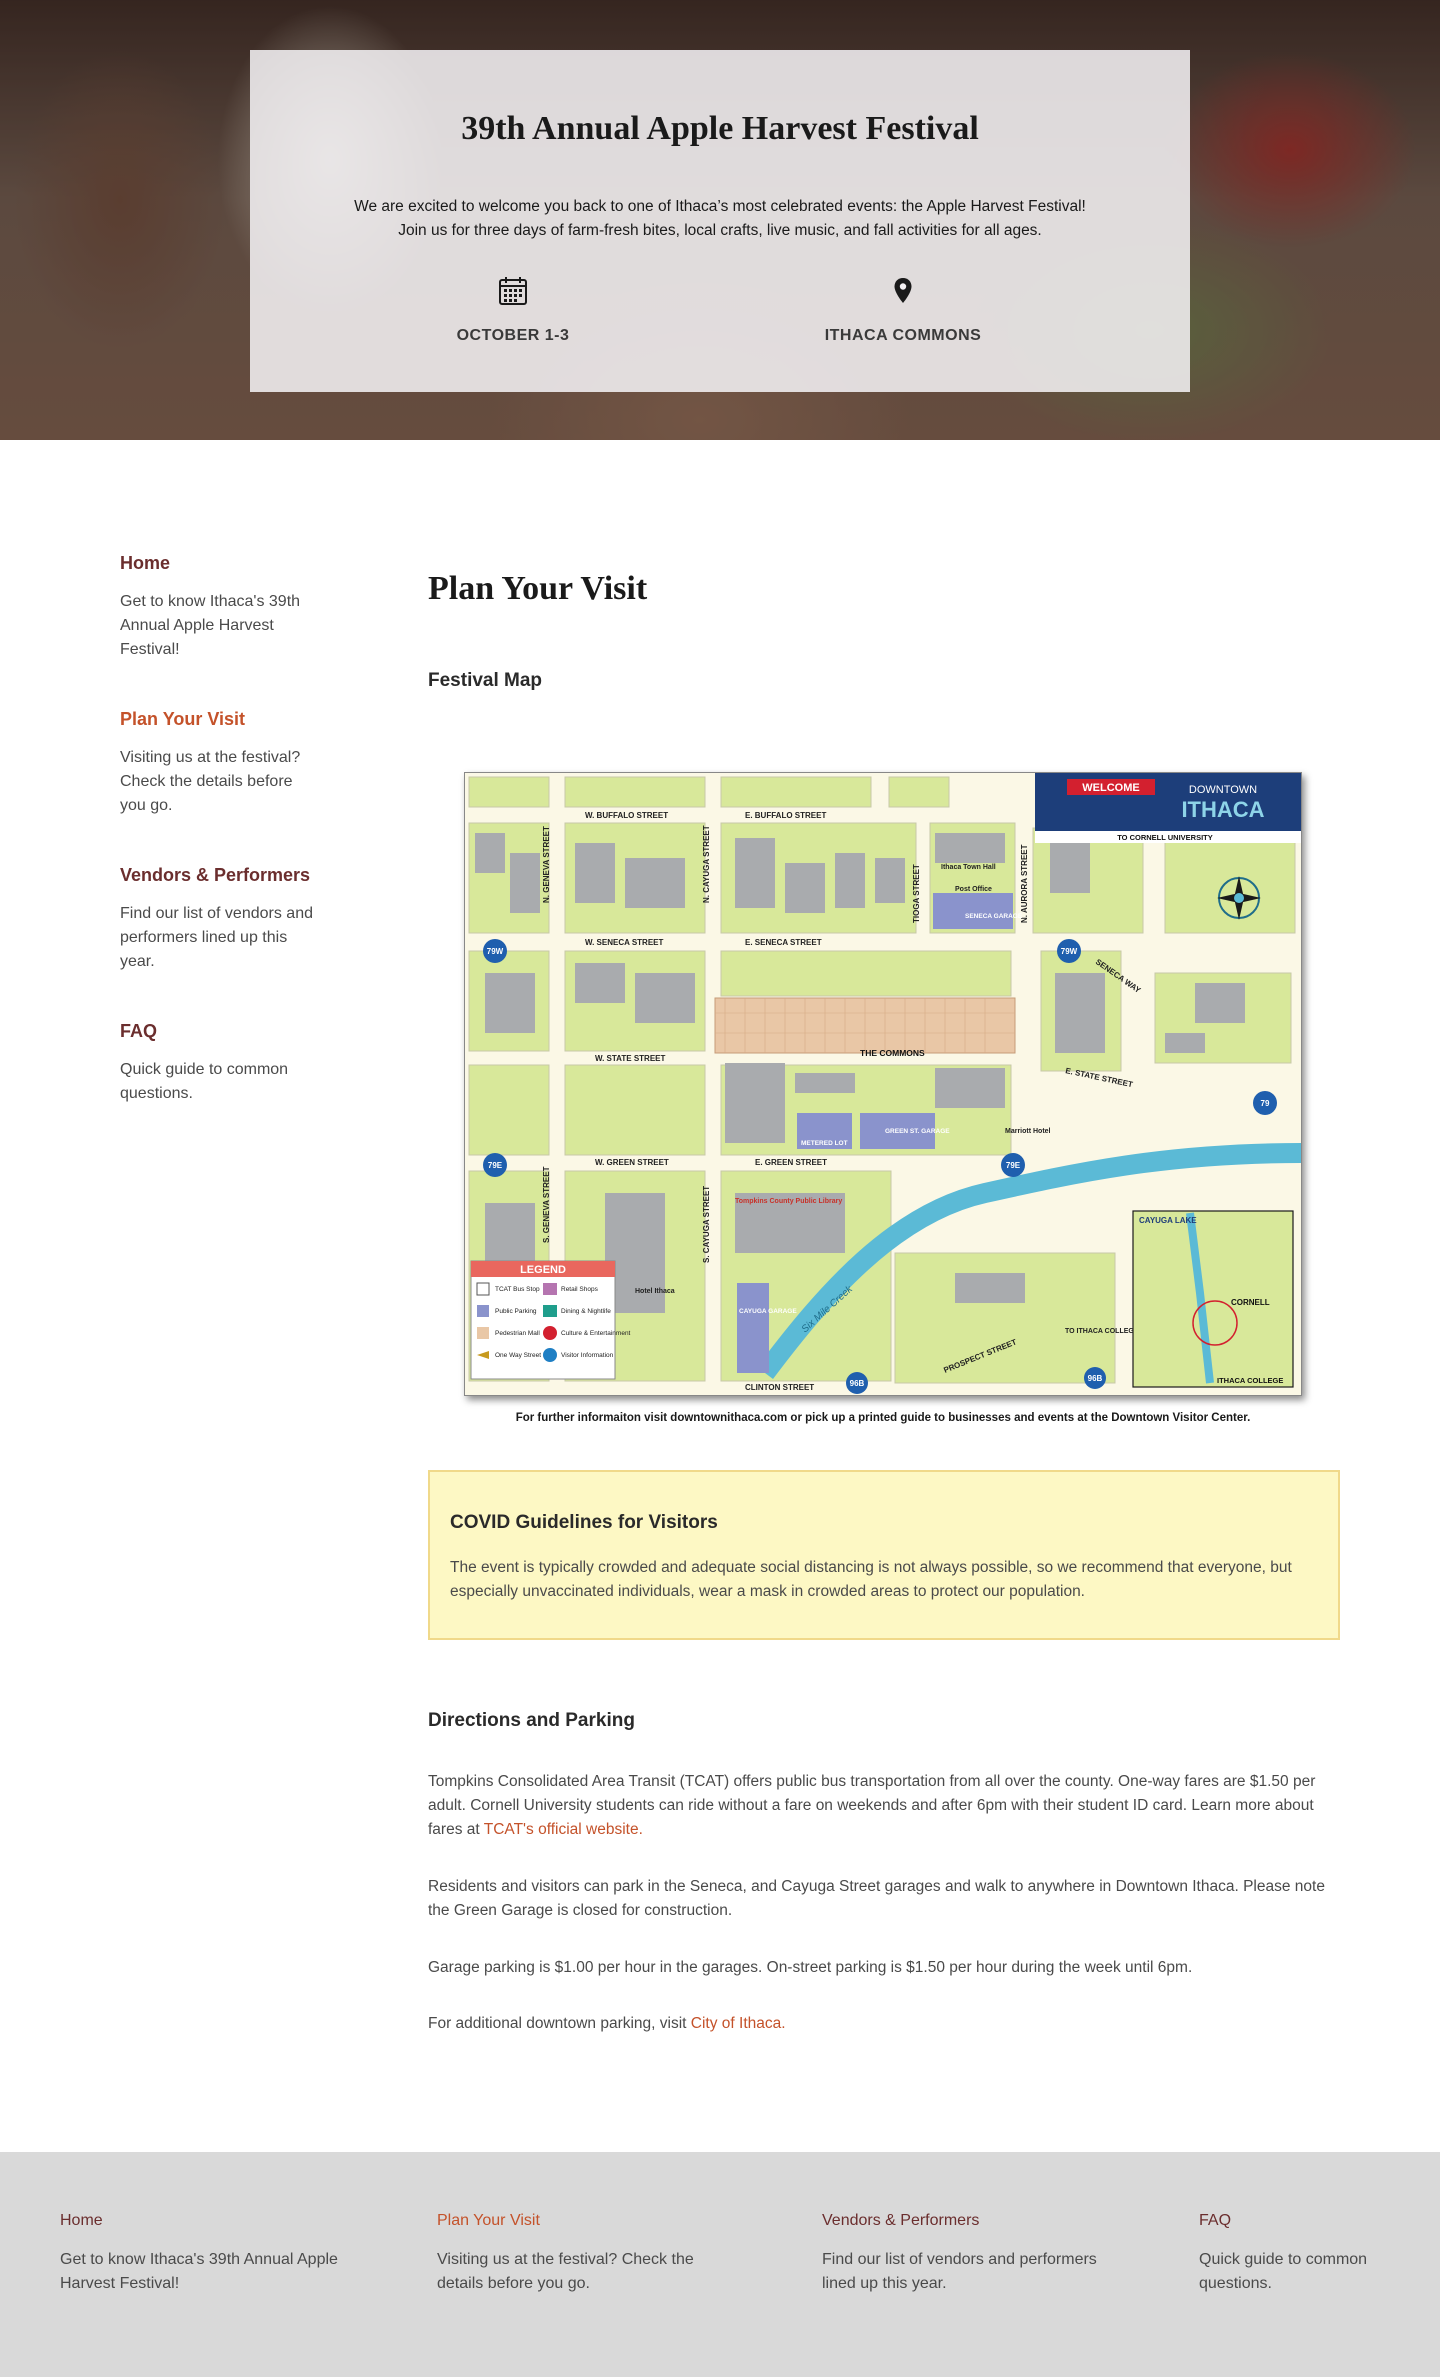 The height and width of the screenshot is (2377, 1440). I want to click on map-label-n-aurora: N. AURORA STREET, so click(1024, 883).